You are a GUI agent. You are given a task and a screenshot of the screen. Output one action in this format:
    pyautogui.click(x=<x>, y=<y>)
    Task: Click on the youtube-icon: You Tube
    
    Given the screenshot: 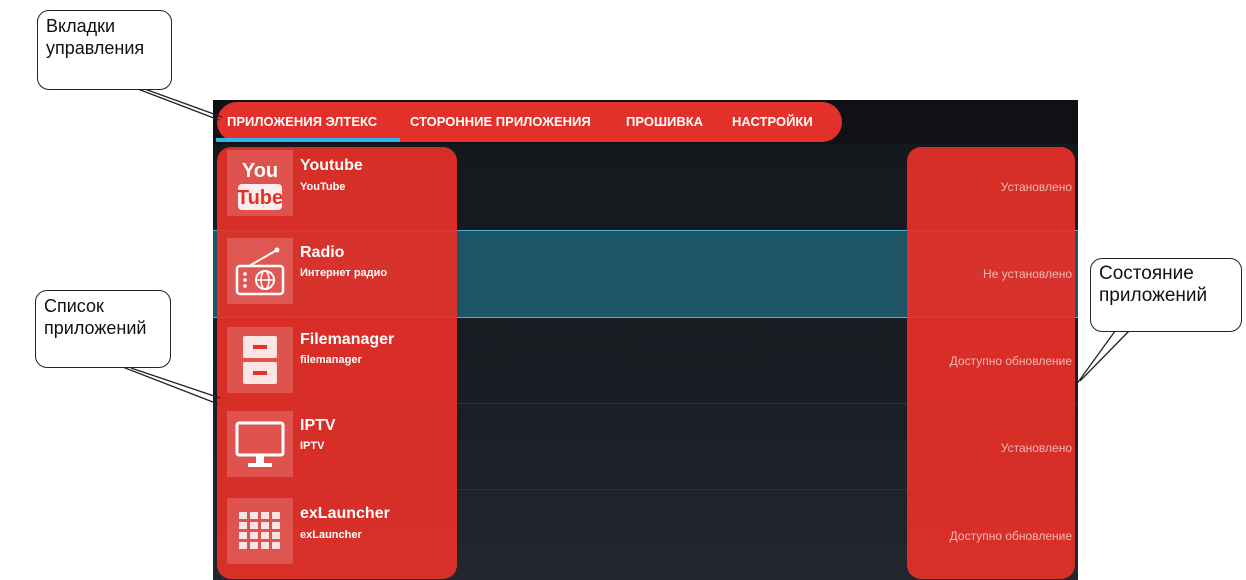 What is the action you would take?
    pyautogui.click(x=260, y=183)
    